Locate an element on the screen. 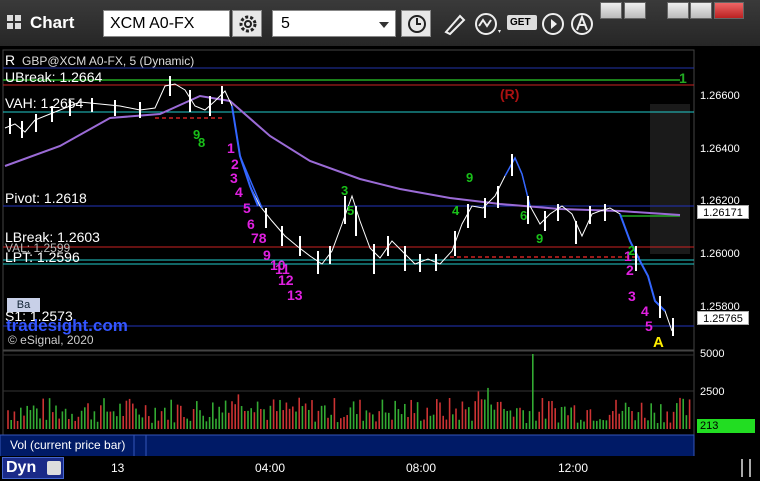 The height and width of the screenshot is (481, 760). seq-label: 2 is located at coordinates (630, 270).